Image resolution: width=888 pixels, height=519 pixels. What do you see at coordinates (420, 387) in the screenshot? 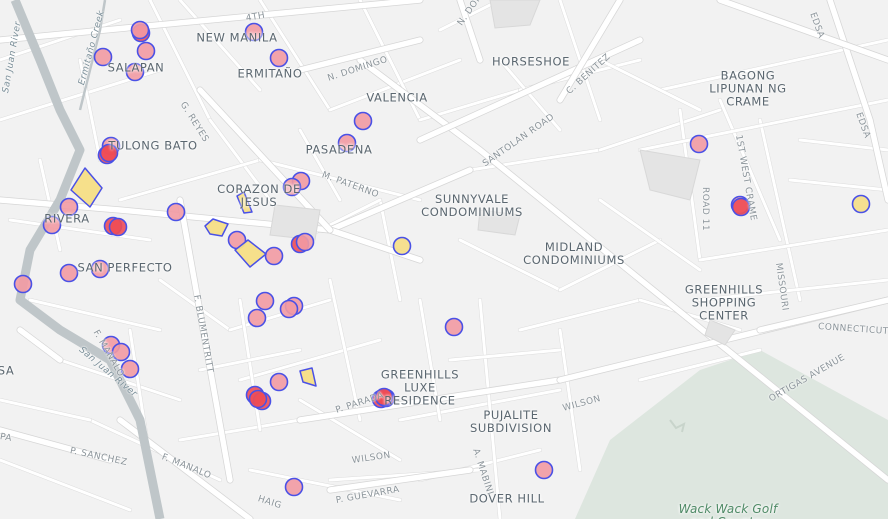
I see `area-label: GREENHILLS LUXE RESIDENCE` at bounding box center [420, 387].